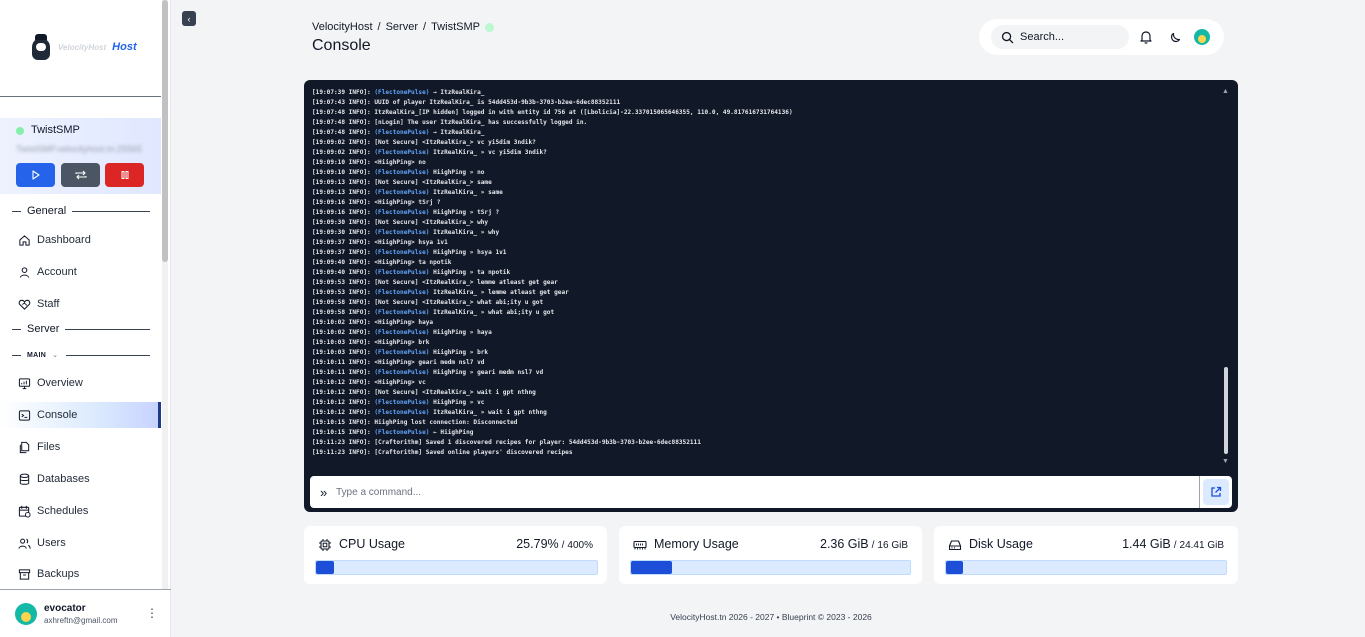 This screenshot has width=1365, height=637. Describe the element at coordinates (343, 372) in the screenshot. I see `console-line-timestamp: [19:10:11 INFO]:` at that location.